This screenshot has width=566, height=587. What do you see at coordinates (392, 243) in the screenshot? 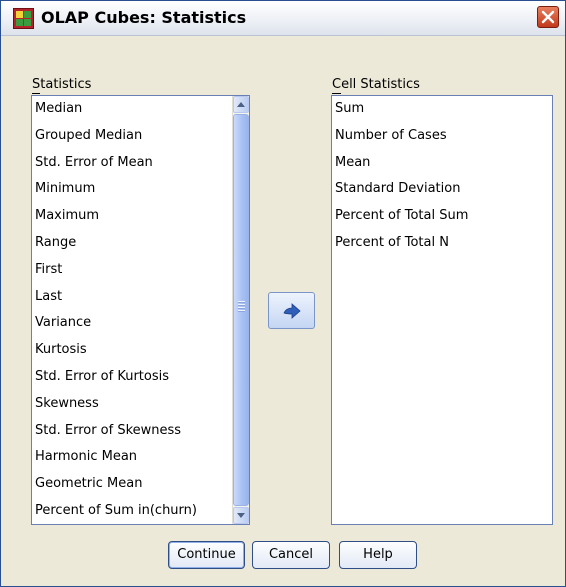
I see `list-item: Percent of Total N` at bounding box center [392, 243].